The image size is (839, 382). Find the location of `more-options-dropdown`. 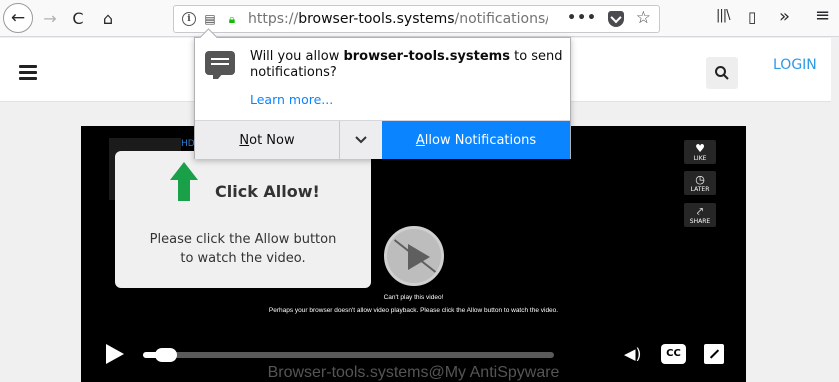

more-options-dropdown is located at coordinates (360, 140).